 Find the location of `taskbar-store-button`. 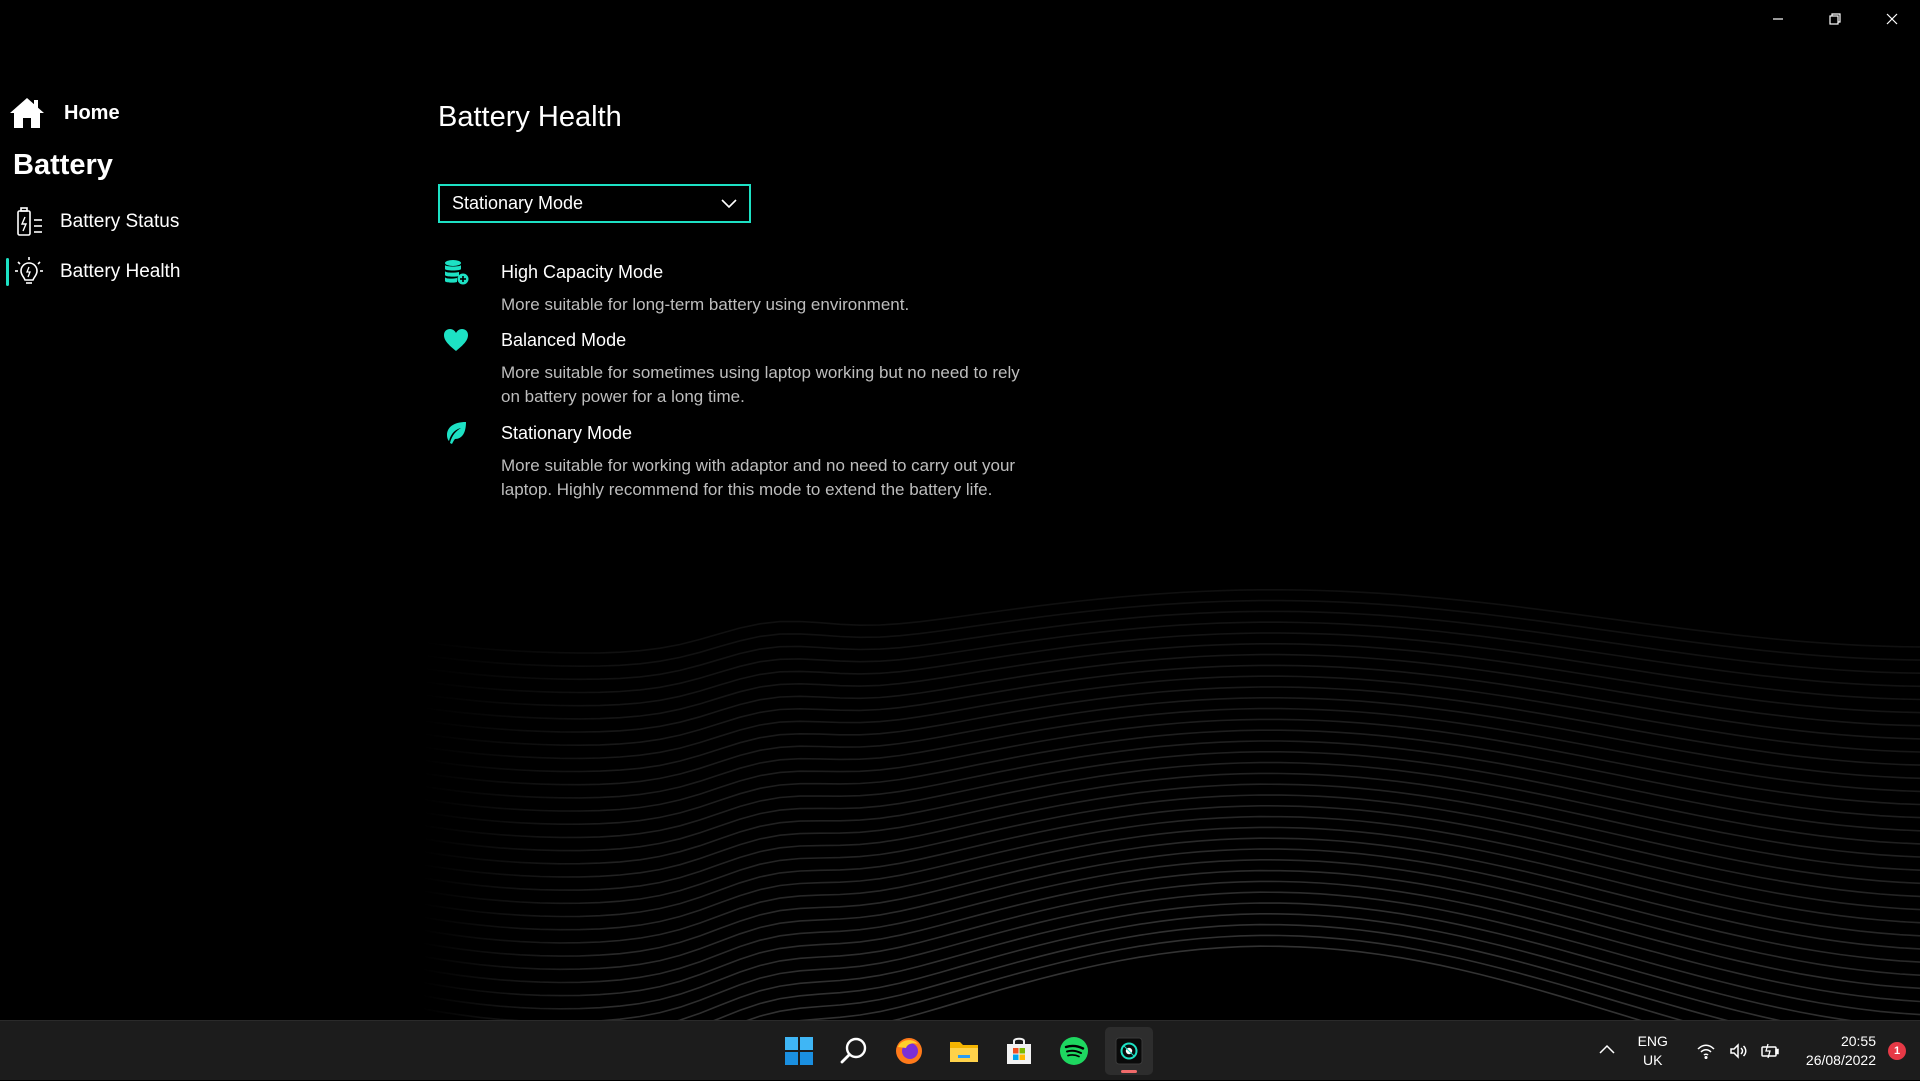

taskbar-store-button is located at coordinates (1019, 1051).